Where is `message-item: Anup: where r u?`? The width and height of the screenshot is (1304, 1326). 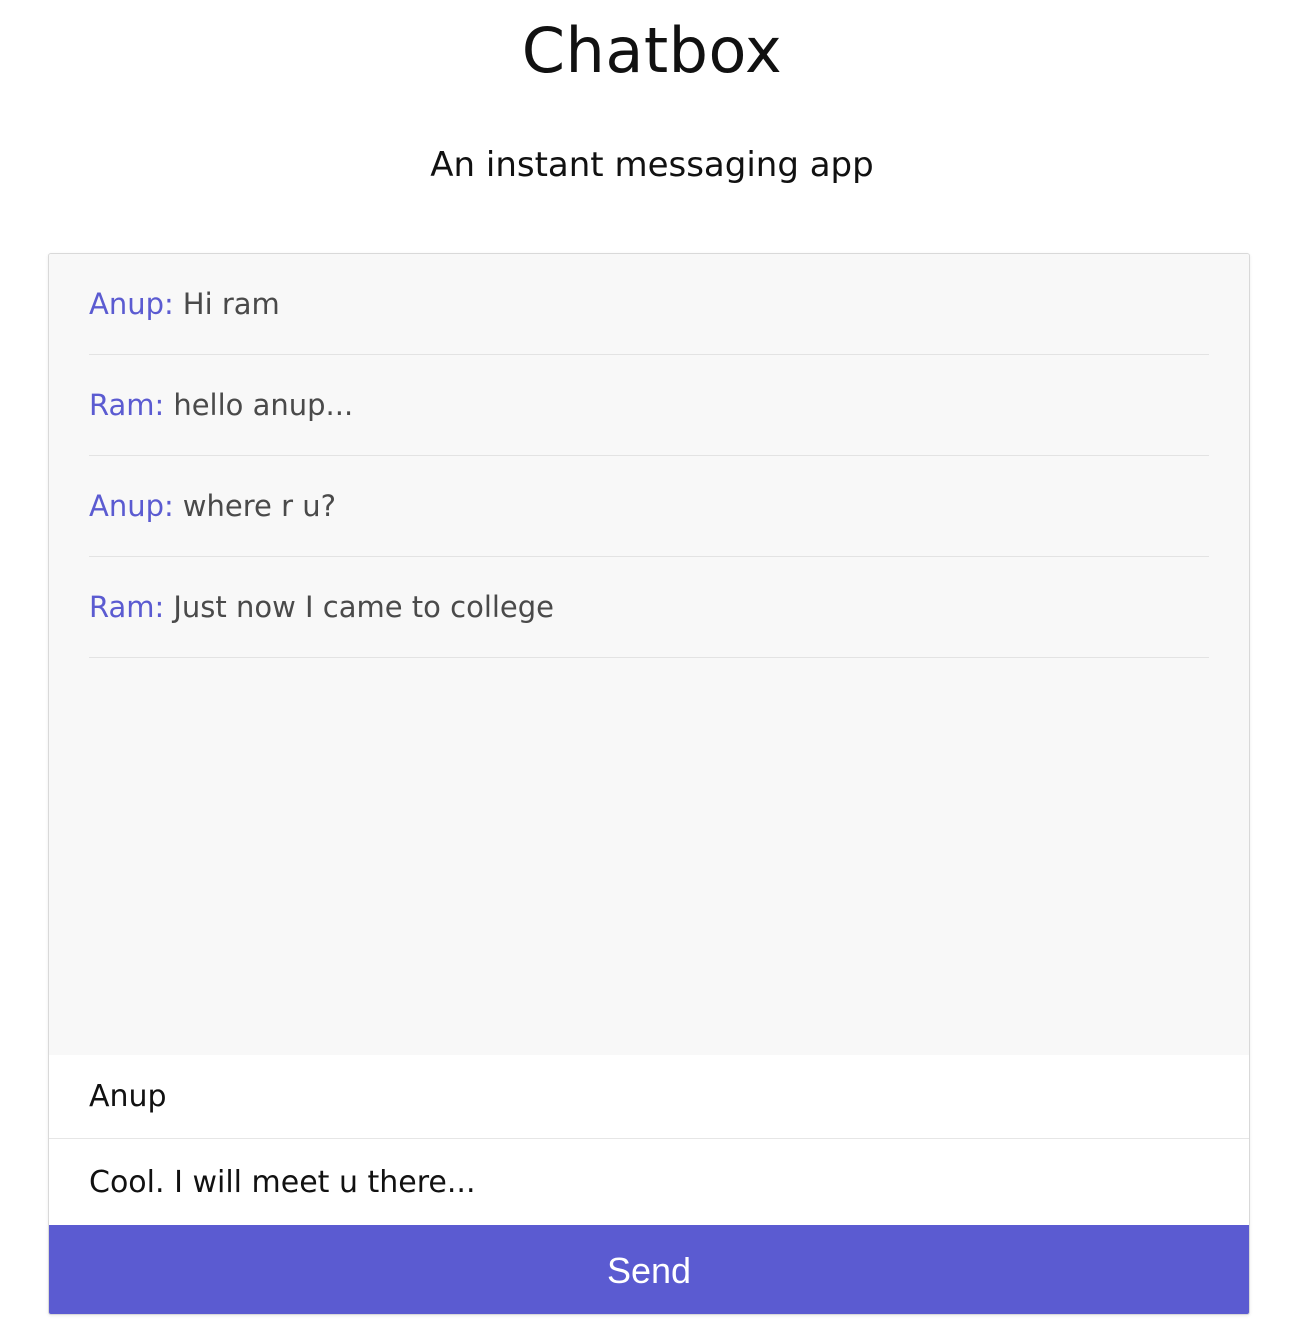 message-item: Anup: where r u? is located at coordinates (649, 506).